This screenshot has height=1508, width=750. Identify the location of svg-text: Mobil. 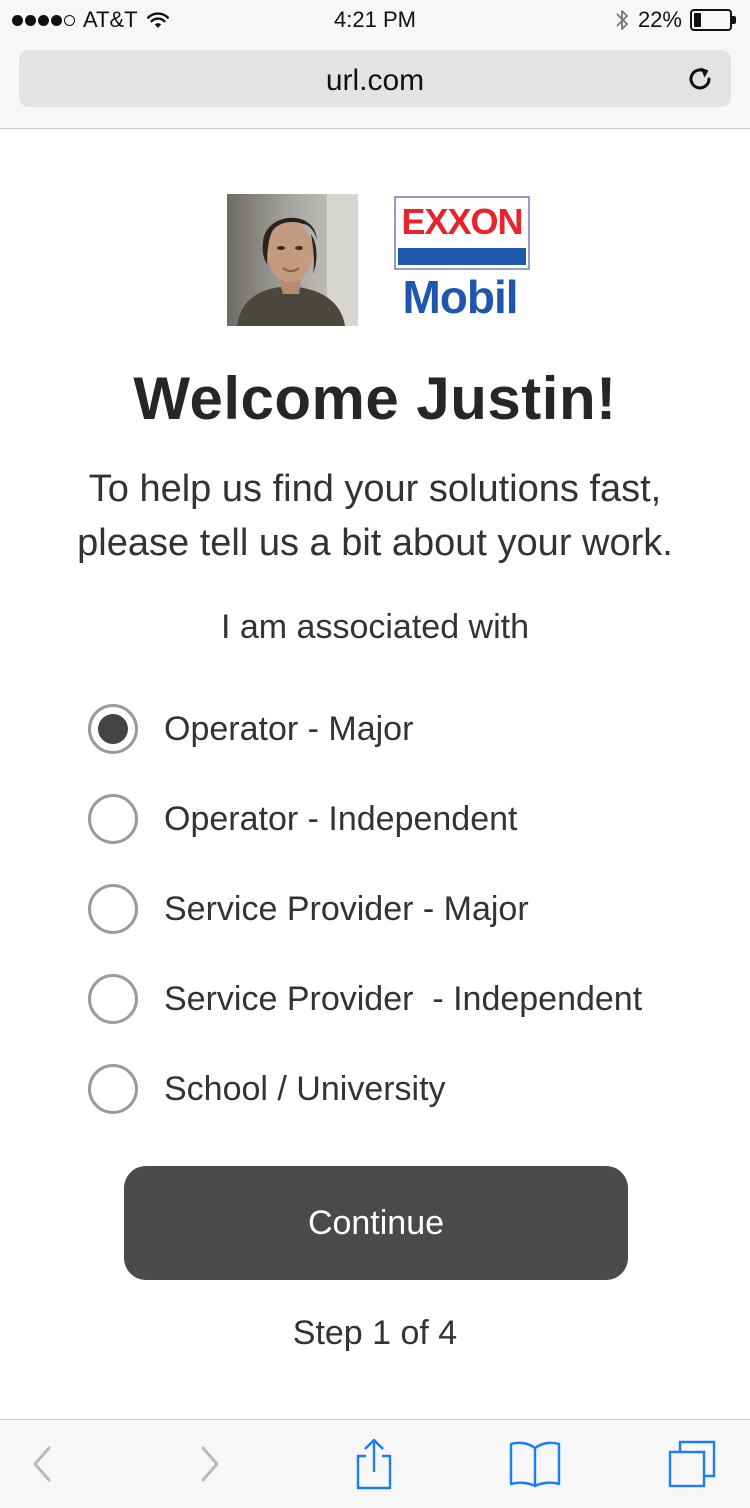
(459, 294).